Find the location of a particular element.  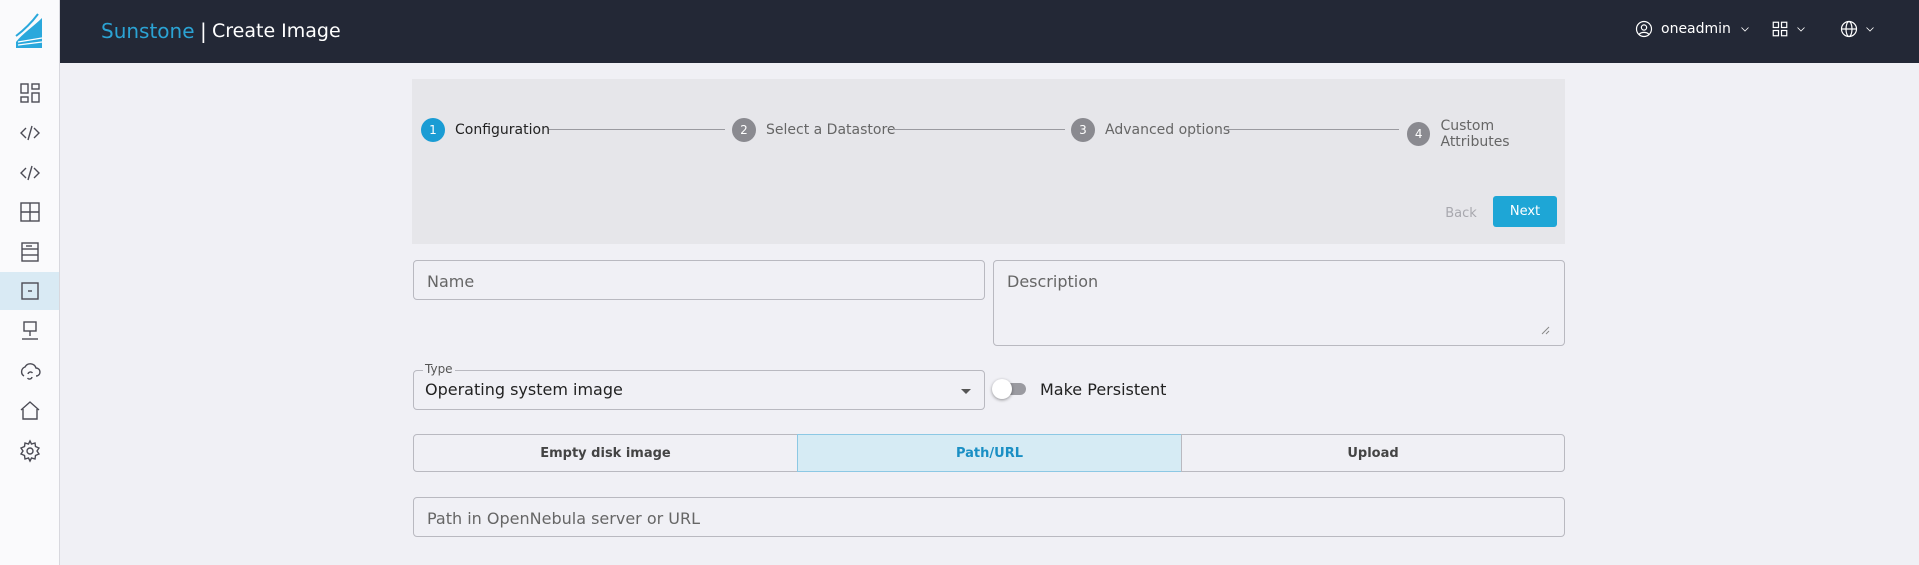

page-title: Create Image is located at coordinates (276, 31).